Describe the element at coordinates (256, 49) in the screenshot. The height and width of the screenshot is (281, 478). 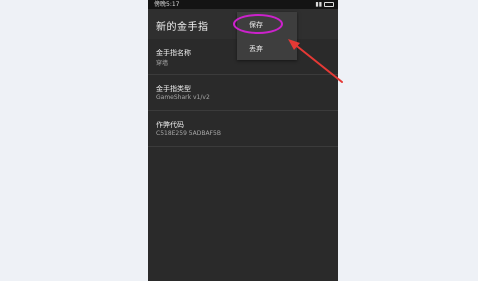
I see `discard-menu-item: 丢弃` at that location.